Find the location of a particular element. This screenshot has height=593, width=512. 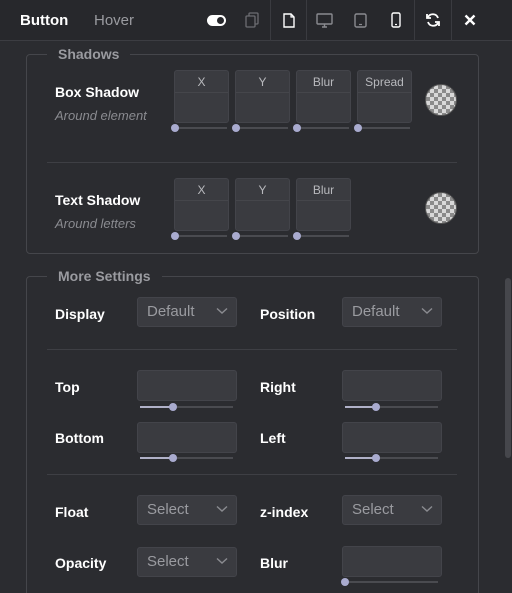

tab-button: Button is located at coordinates (43, 20).